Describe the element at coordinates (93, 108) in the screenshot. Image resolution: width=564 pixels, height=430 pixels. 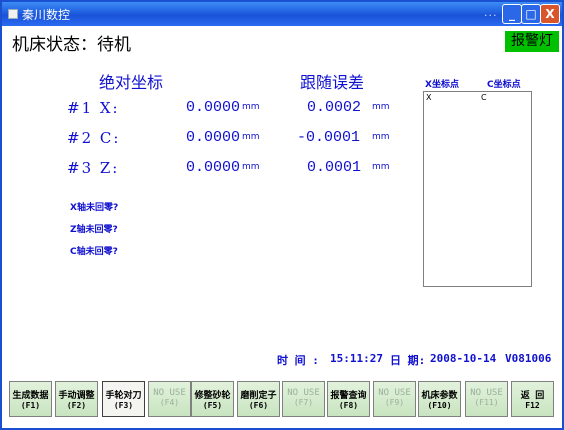
I see `axis-label-x: #1 X:` at that location.